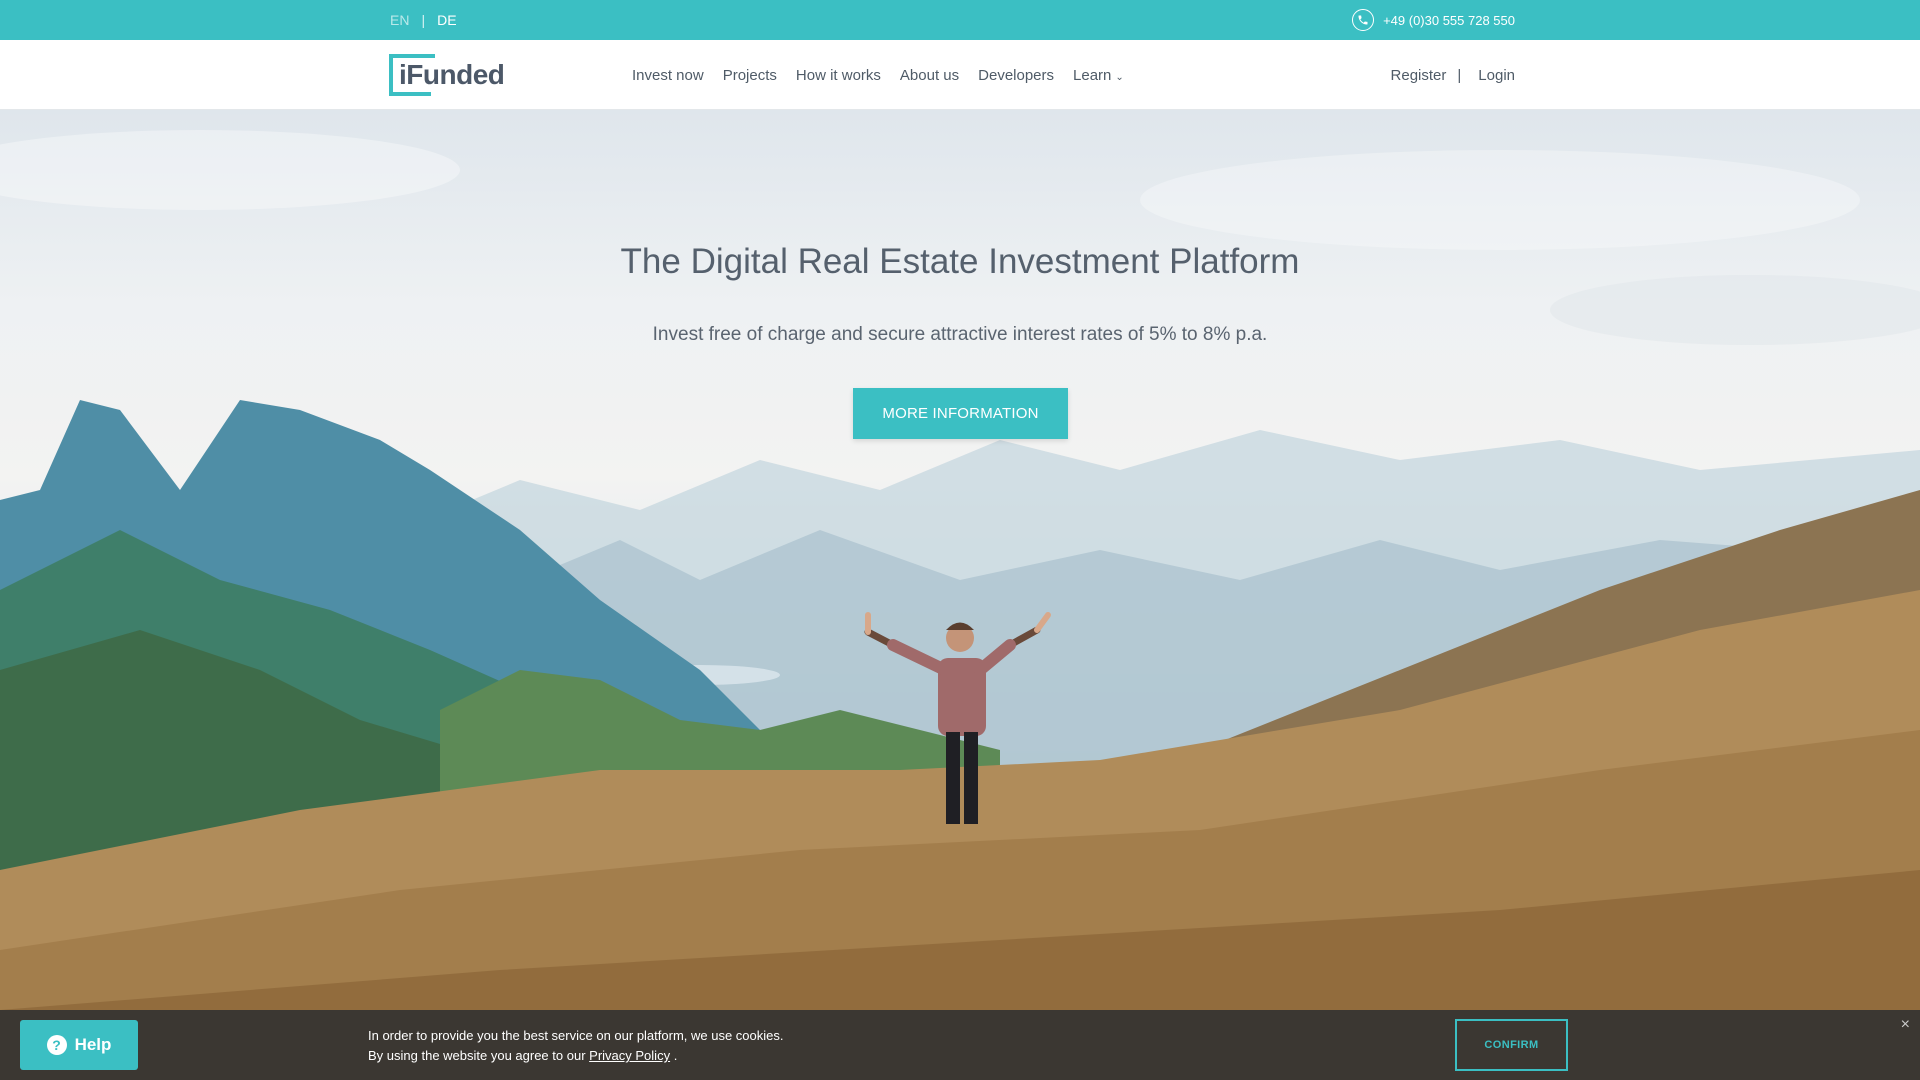 This screenshot has width=1920, height=1080. Describe the element at coordinates (960, 20) in the screenshot. I see `top-bar: EN | DE +49 (0)30 555 728 550` at that location.